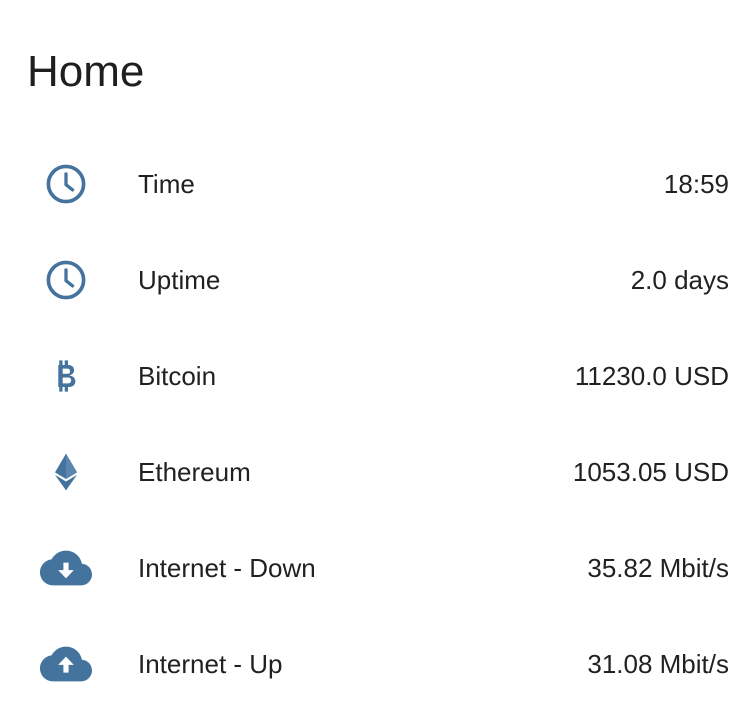 The image size is (756, 724). Describe the element at coordinates (650, 472) in the screenshot. I see `entity-value: 1053.05 USD` at that location.